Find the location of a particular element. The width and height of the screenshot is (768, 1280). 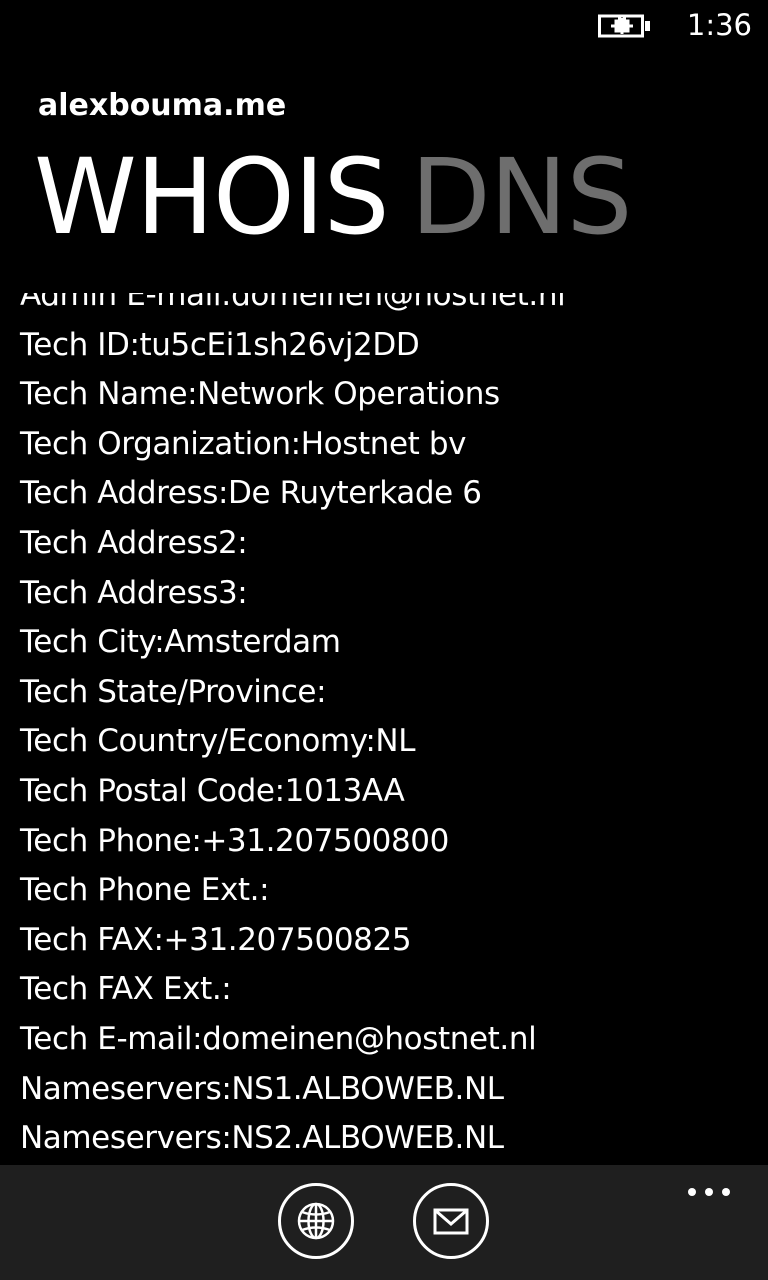

record-line: Tech E-mail:domeinen@hostnet.nl is located at coordinates (278, 1038).